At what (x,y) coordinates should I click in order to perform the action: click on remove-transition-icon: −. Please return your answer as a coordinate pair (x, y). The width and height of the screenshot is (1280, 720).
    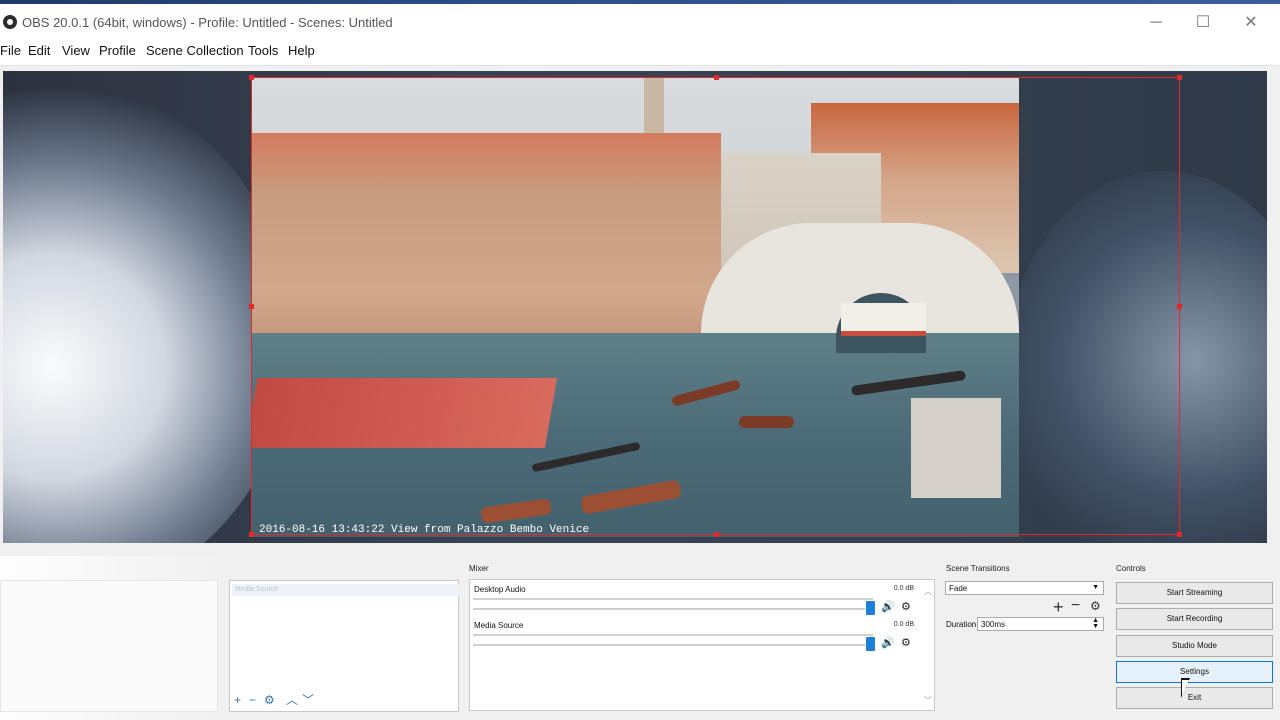
    Looking at the image, I should click on (1075, 606).